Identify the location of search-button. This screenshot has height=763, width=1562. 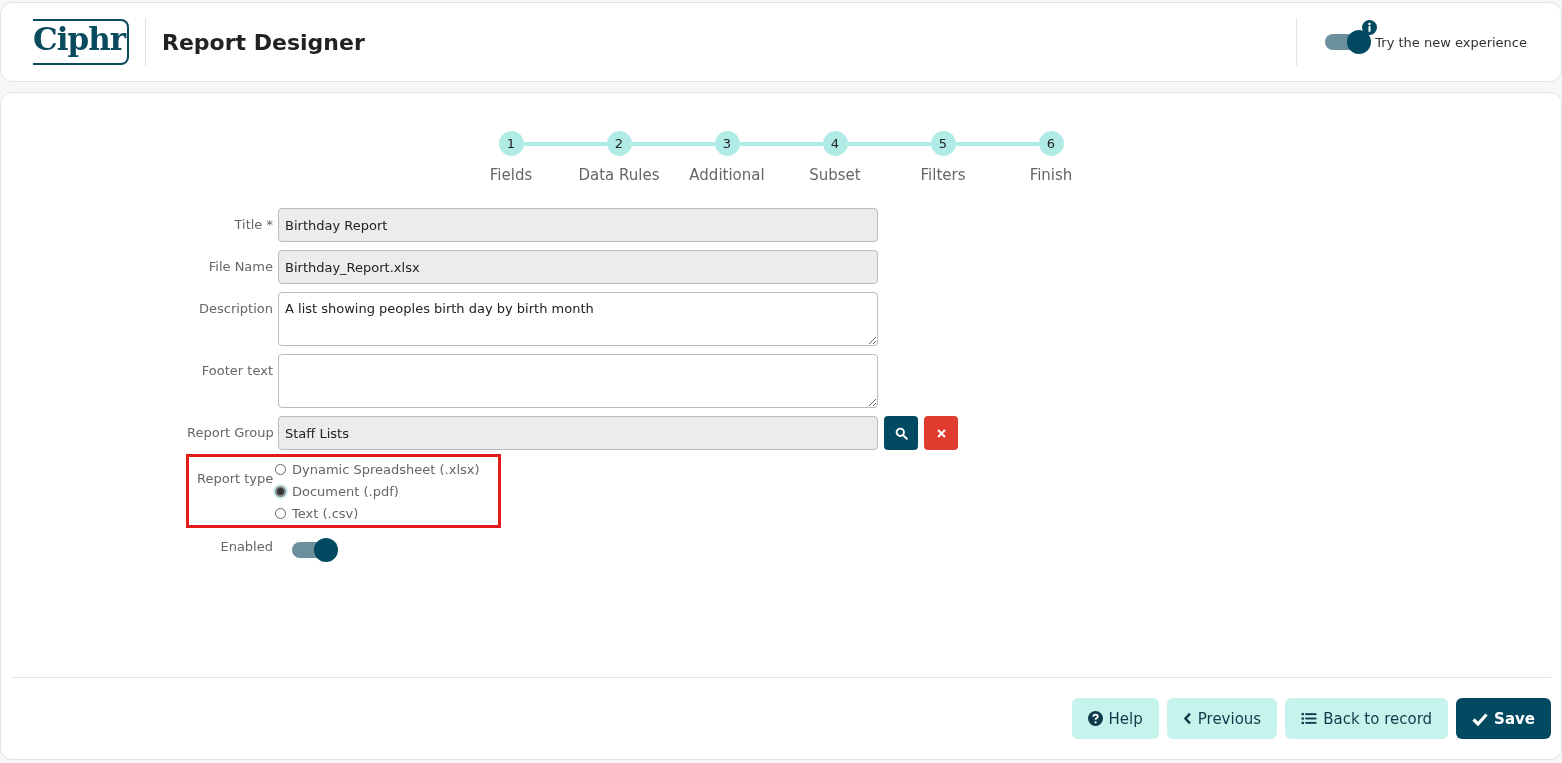
(901, 433).